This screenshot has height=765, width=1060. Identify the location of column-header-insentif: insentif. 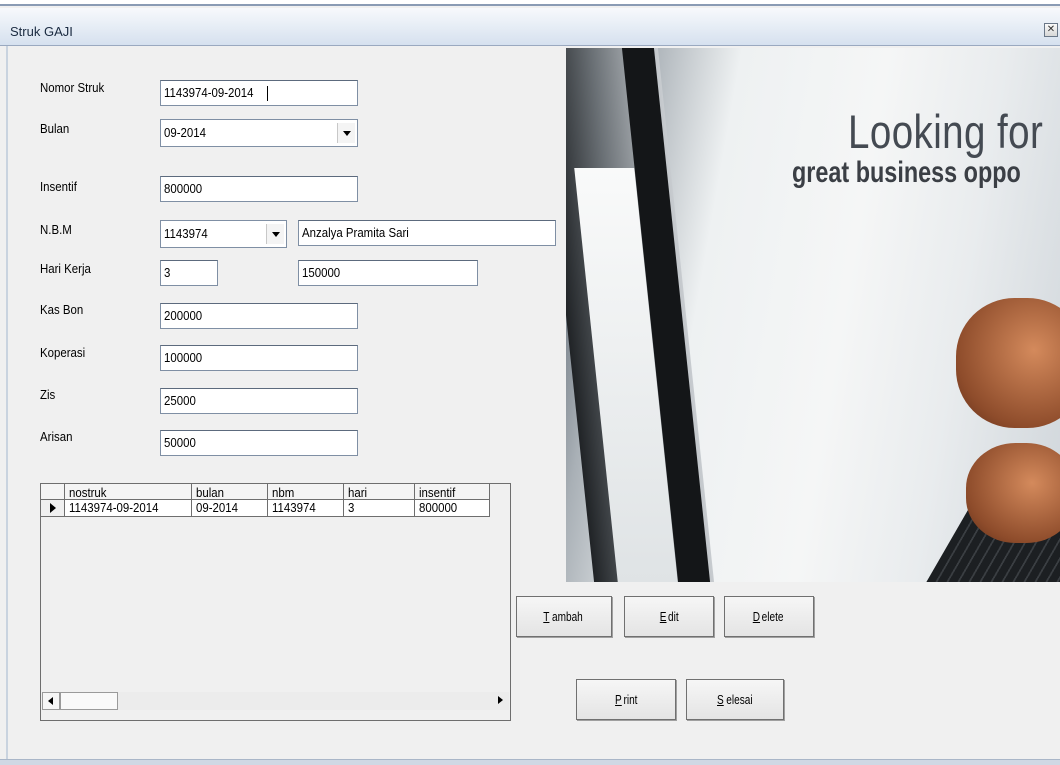
(452, 492).